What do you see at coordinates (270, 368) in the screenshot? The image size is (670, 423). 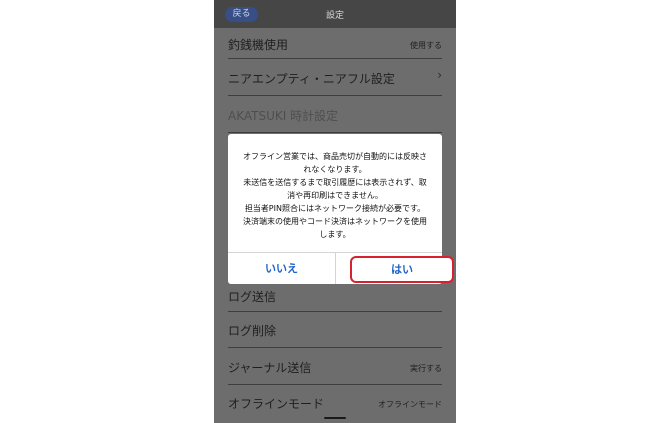 I see `setting-label-journal-send: ジャーナル送信` at bounding box center [270, 368].